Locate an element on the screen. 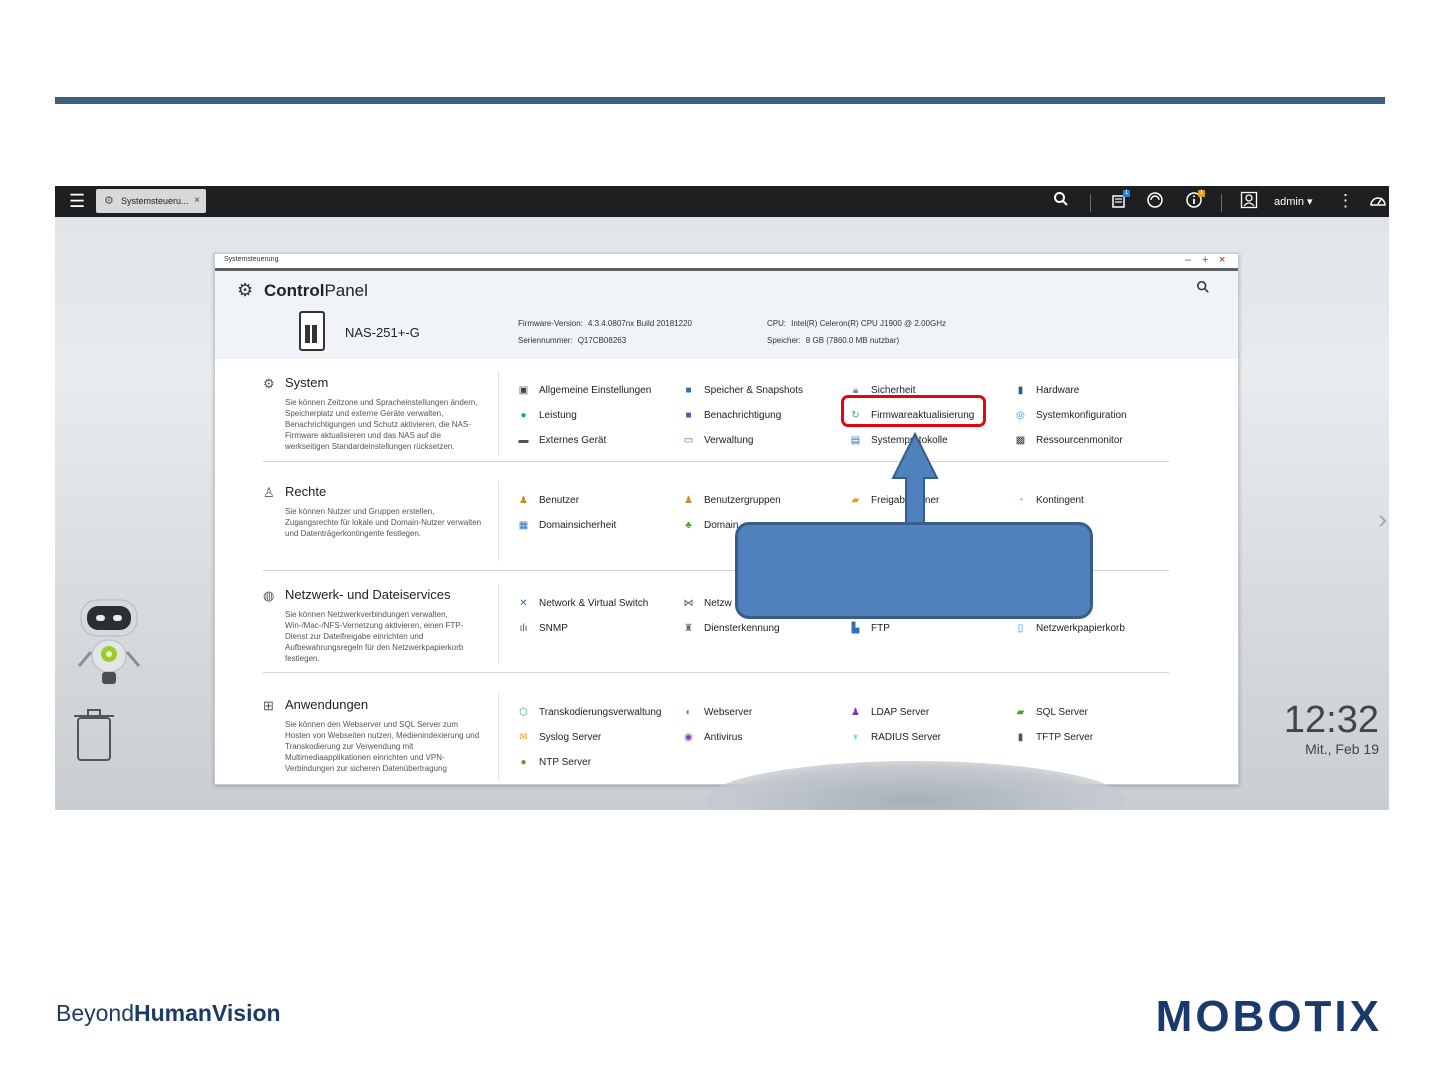 The image size is (1440, 1080). tagline: BeyondHumanVision is located at coordinates (168, 1013).